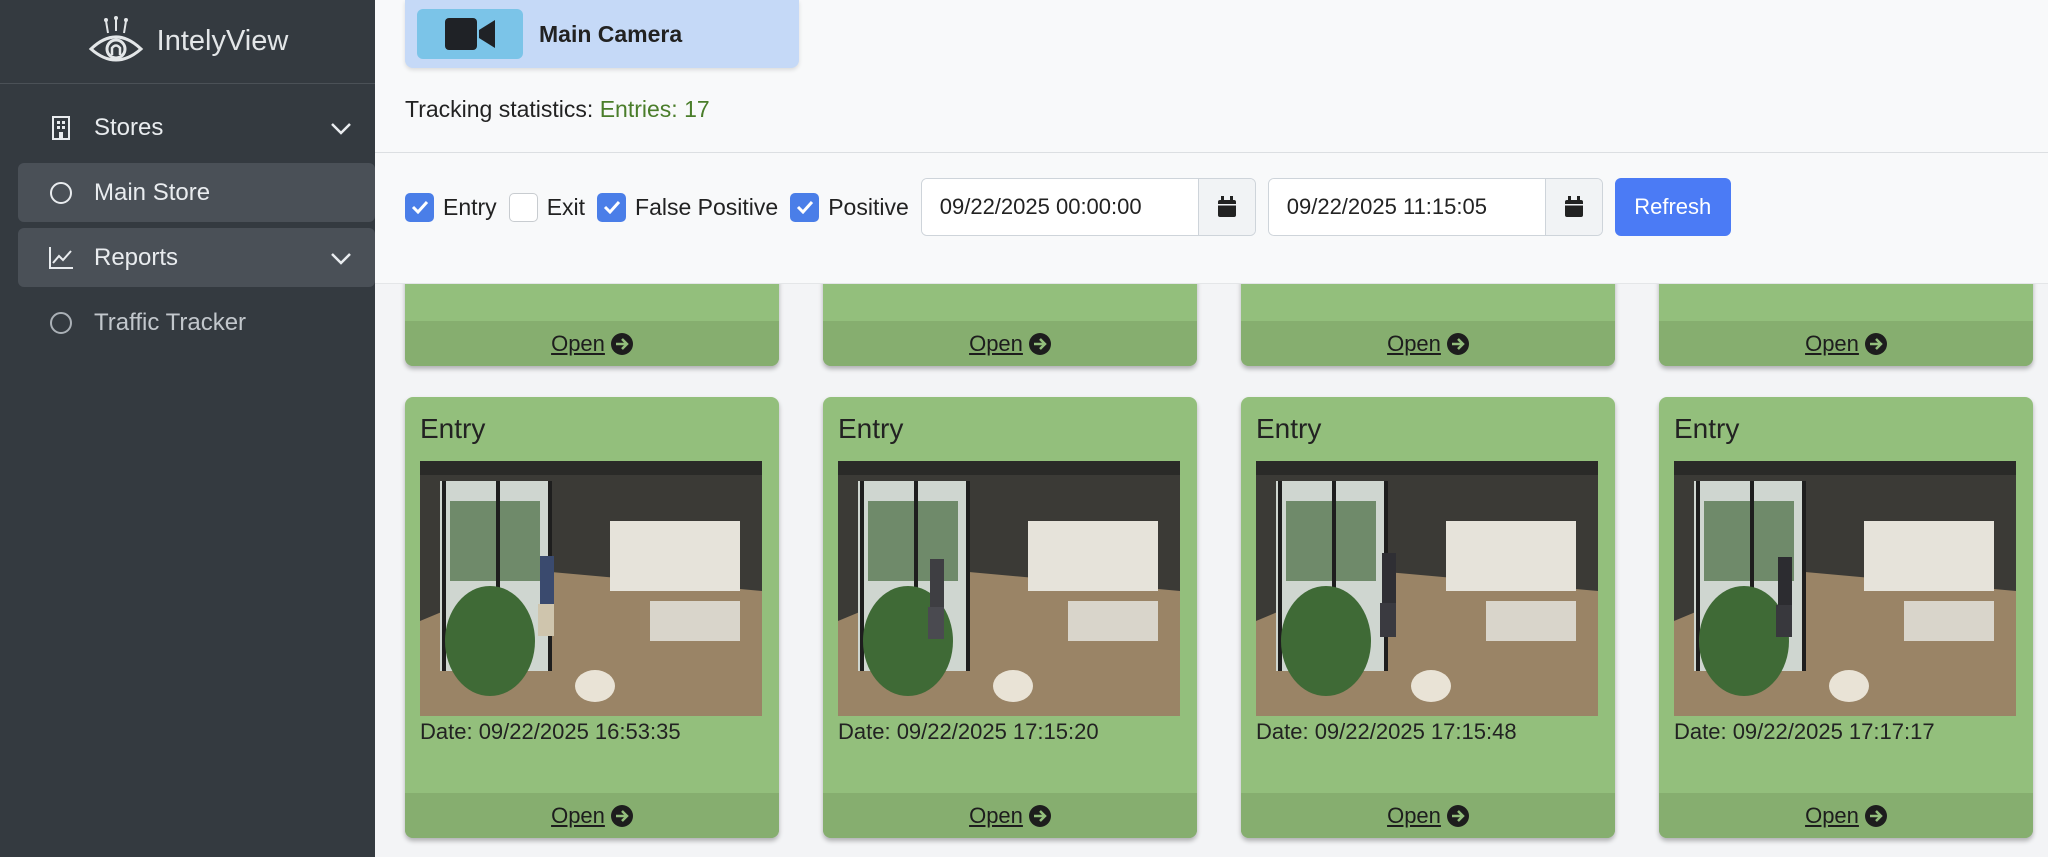 The height and width of the screenshot is (857, 2048). I want to click on entry-checkbox: Entry, so click(451, 207).